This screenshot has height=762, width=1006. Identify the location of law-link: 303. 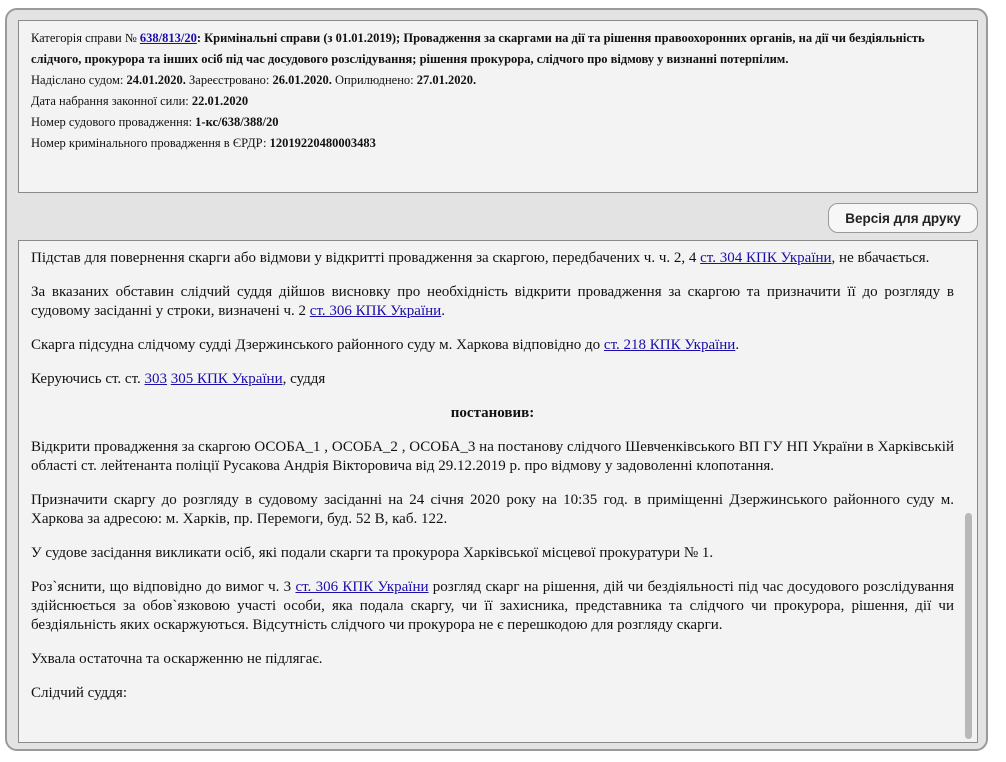
(156, 379).